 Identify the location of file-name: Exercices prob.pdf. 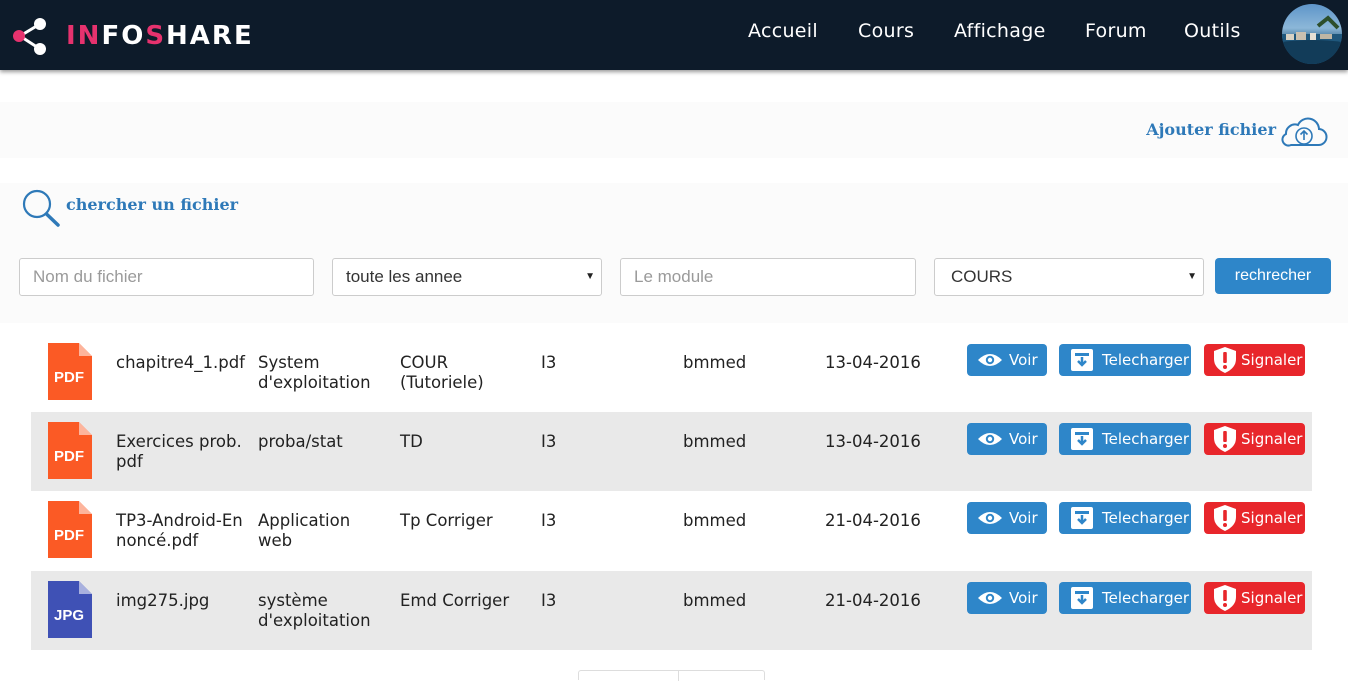
(179, 451).